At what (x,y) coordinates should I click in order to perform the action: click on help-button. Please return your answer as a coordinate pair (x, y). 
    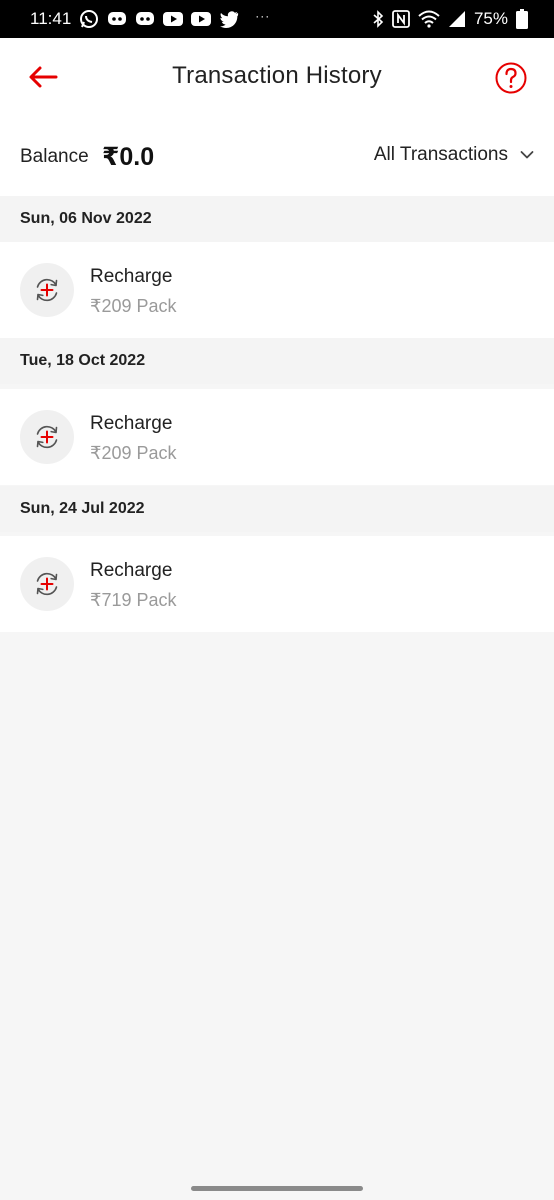
    Looking at the image, I should click on (511, 78).